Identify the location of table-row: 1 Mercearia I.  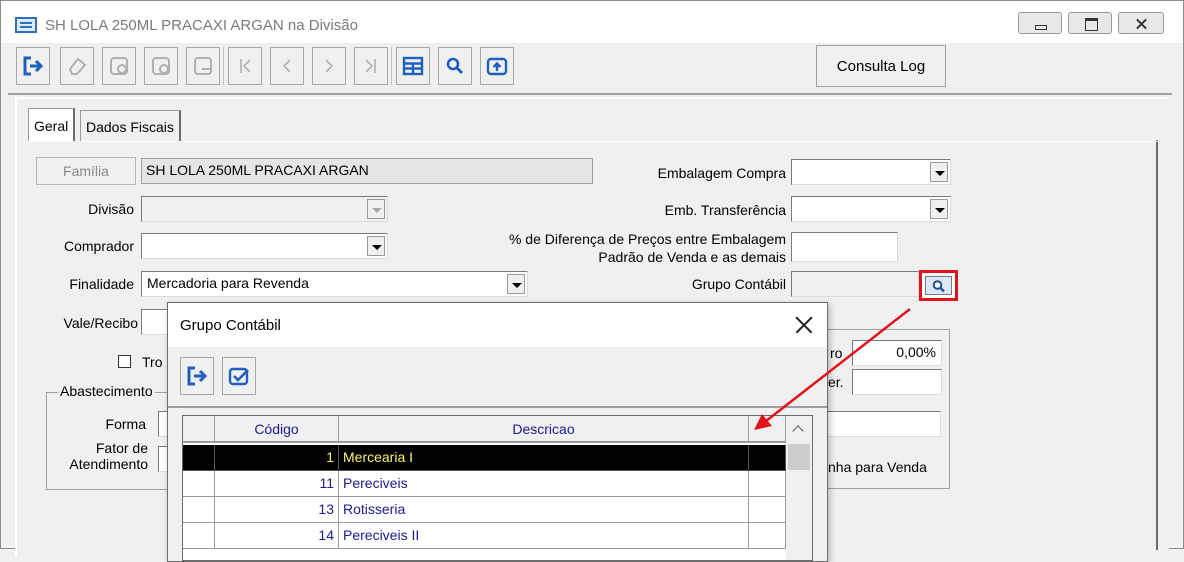
(484, 458).